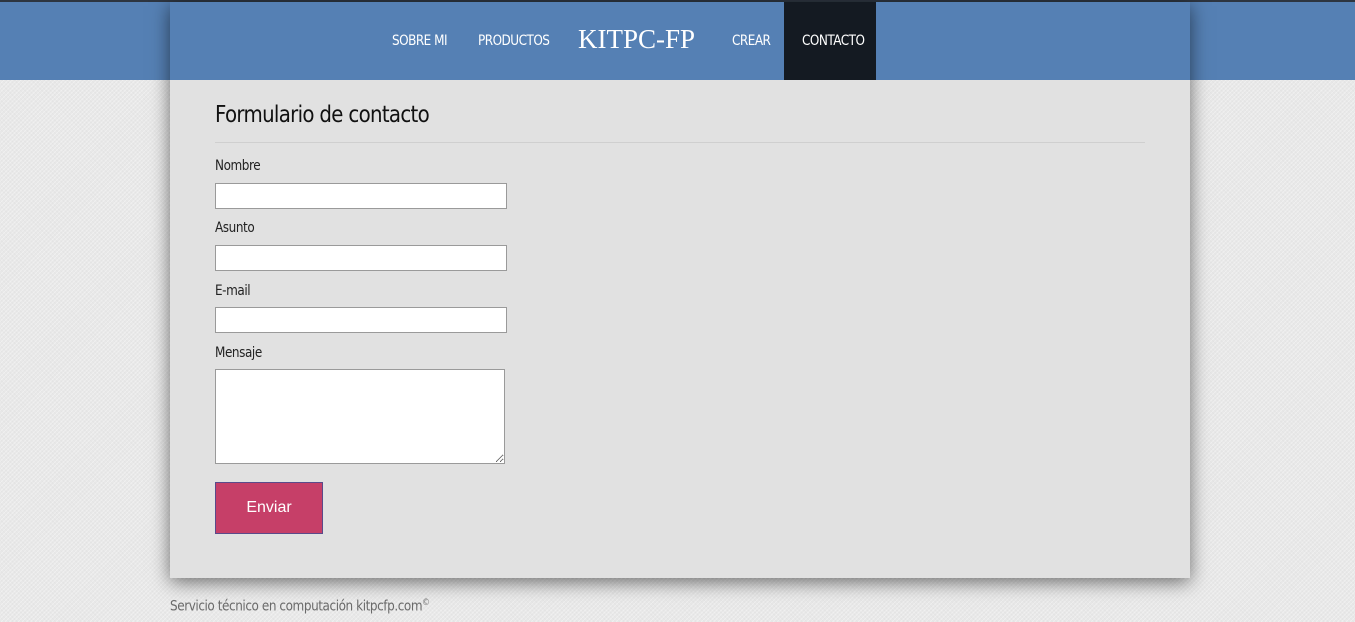  What do you see at coordinates (235, 228) in the screenshot?
I see `asunto-label: Asunto` at bounding box center [235, 228].